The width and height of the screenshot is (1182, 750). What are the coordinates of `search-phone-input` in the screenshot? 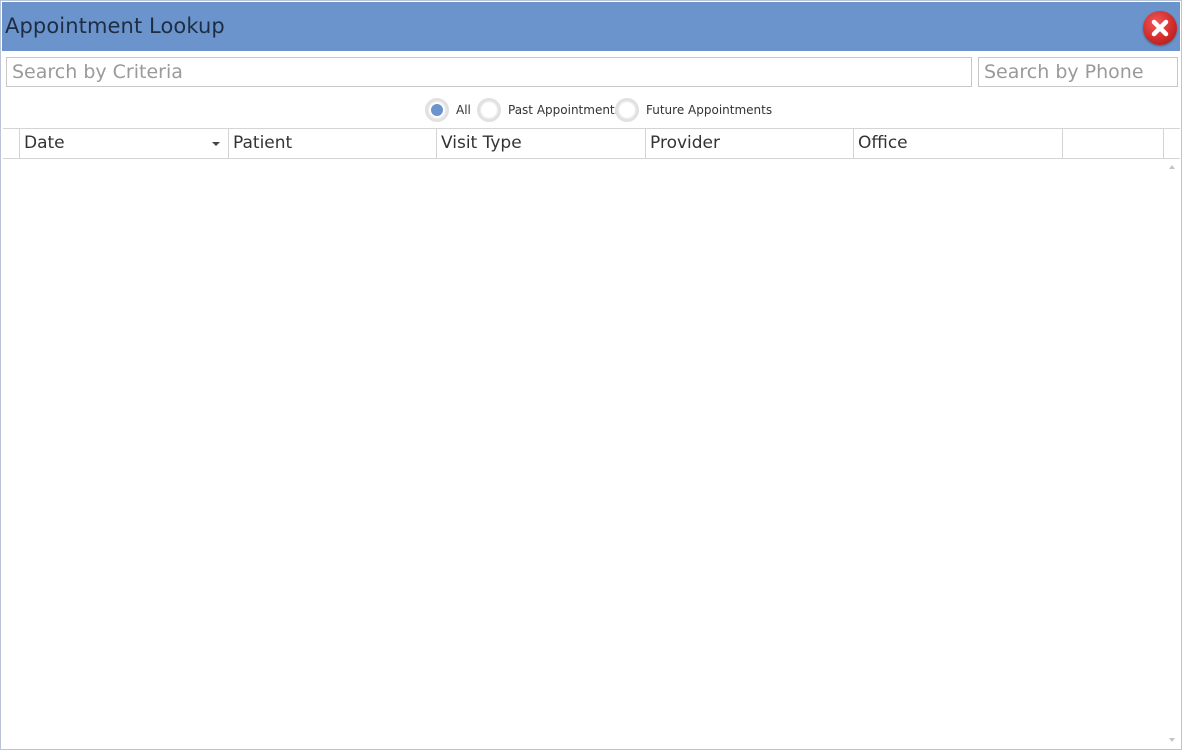 It's located at (1078, 72).